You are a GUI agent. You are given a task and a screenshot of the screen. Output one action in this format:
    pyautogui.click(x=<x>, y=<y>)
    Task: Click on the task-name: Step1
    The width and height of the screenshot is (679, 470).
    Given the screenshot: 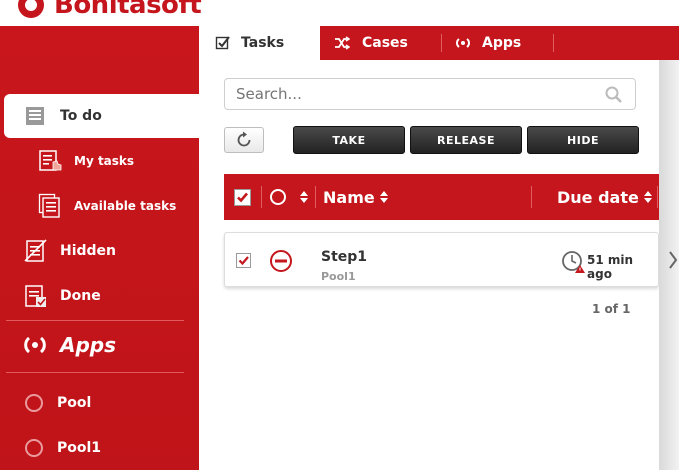 What is the action you would take?
    pyautogui.click(x=344, y=257)
    